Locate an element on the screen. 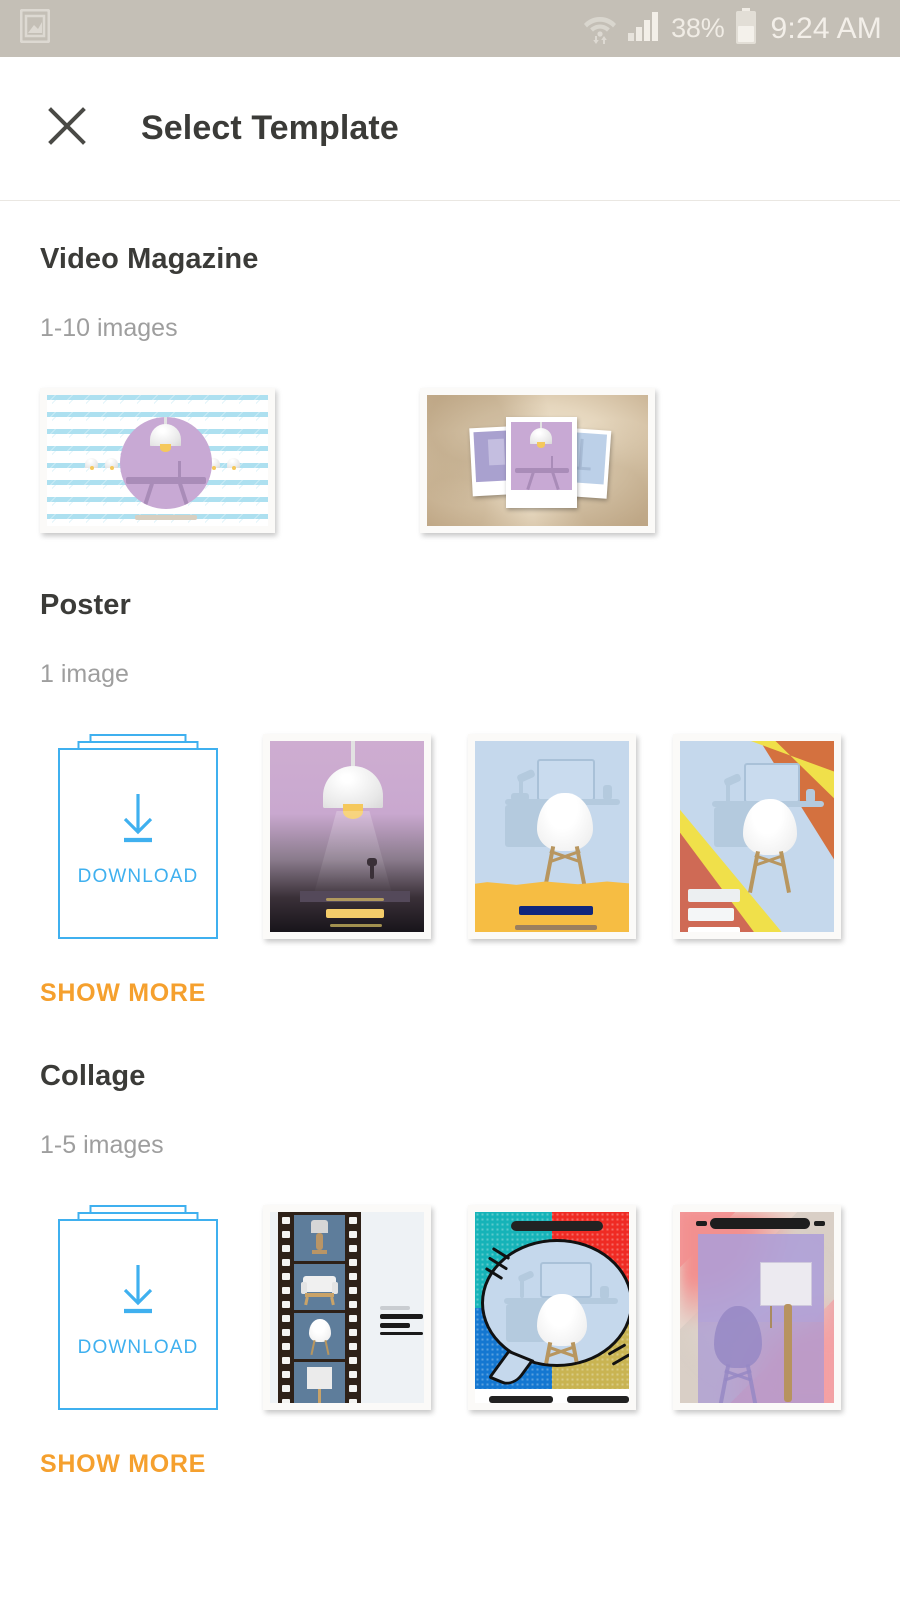 The width and height of the screenshot is (900, 1600). wifi-icon is located at coordinates (600, 28).